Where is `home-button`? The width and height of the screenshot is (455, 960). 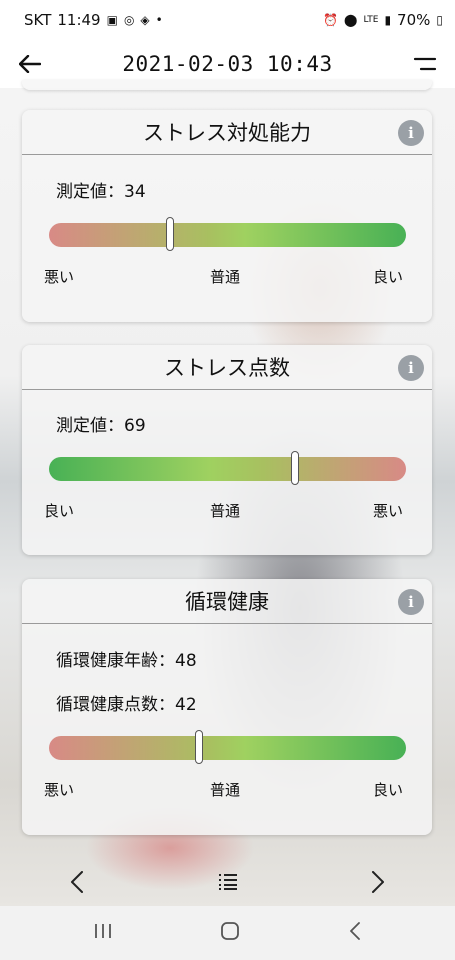 home-button is located at coordinates (230, 933).